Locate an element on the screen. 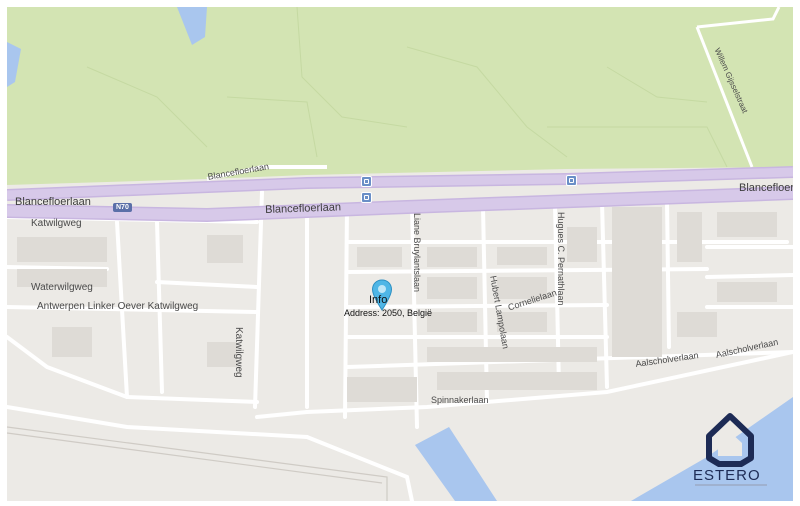 The width and height of the screenshot is (800, 506). road-label-blancefloerlaan-right: Blancefloerlaan is located at coordinates (766, 188).